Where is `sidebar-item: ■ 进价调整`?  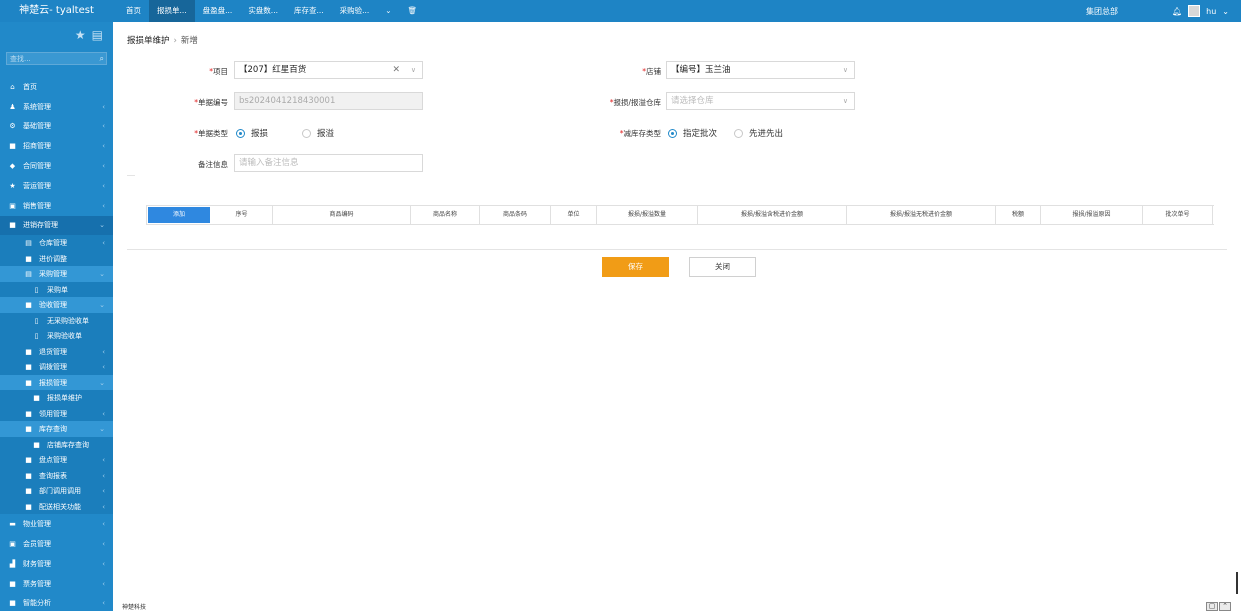 sidebar-item: ■ 进价调整 is located at coordinates (56, 258).